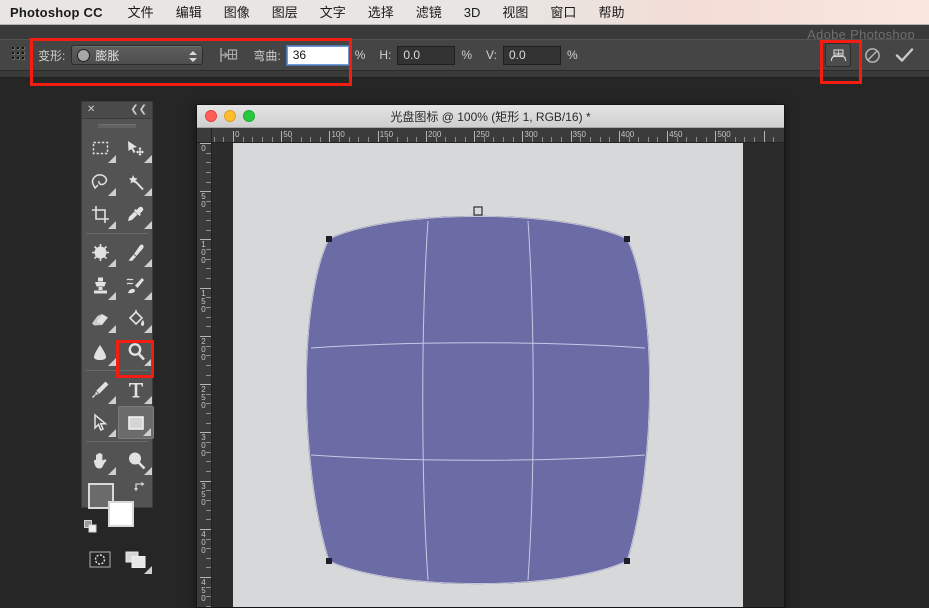  I want to click on v-ruler-label: 200, so click(203, 349).